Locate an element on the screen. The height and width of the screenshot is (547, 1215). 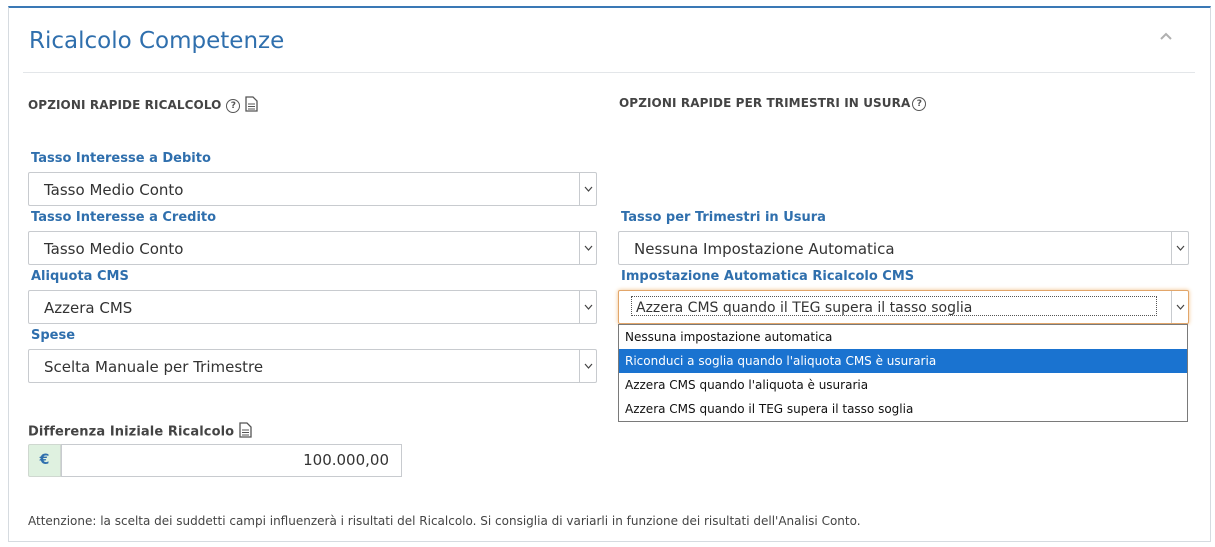
label-tasso-credito: Tasso Interesse a Credito is located at coordinates (124, 217).